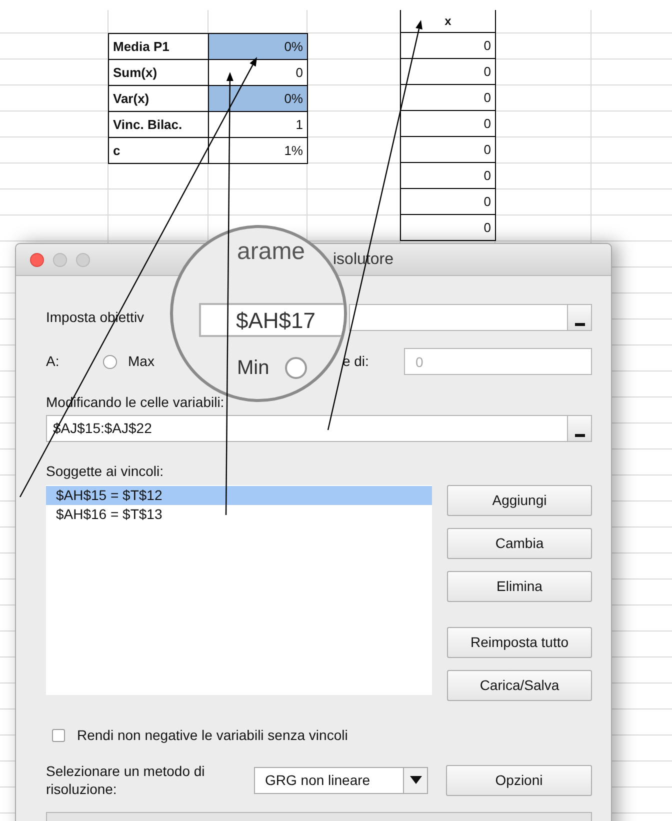 This screenshot has width=672, height=821. I want to click on checkbox-label: Rendi non negative le variabili senza vincoli, so click(212, 735).